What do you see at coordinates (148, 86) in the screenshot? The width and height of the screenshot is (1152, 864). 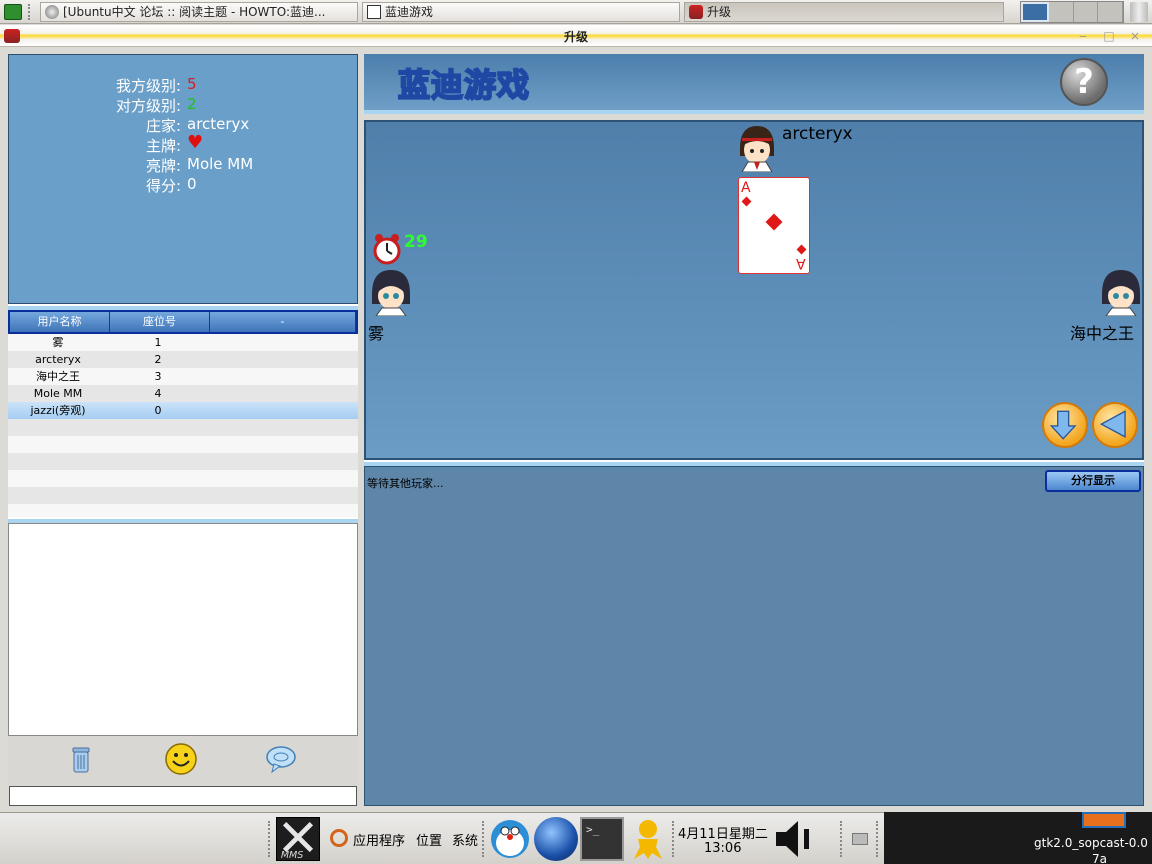 I see `my-level-label: 我方级别:` at bounding box center [148, 86].